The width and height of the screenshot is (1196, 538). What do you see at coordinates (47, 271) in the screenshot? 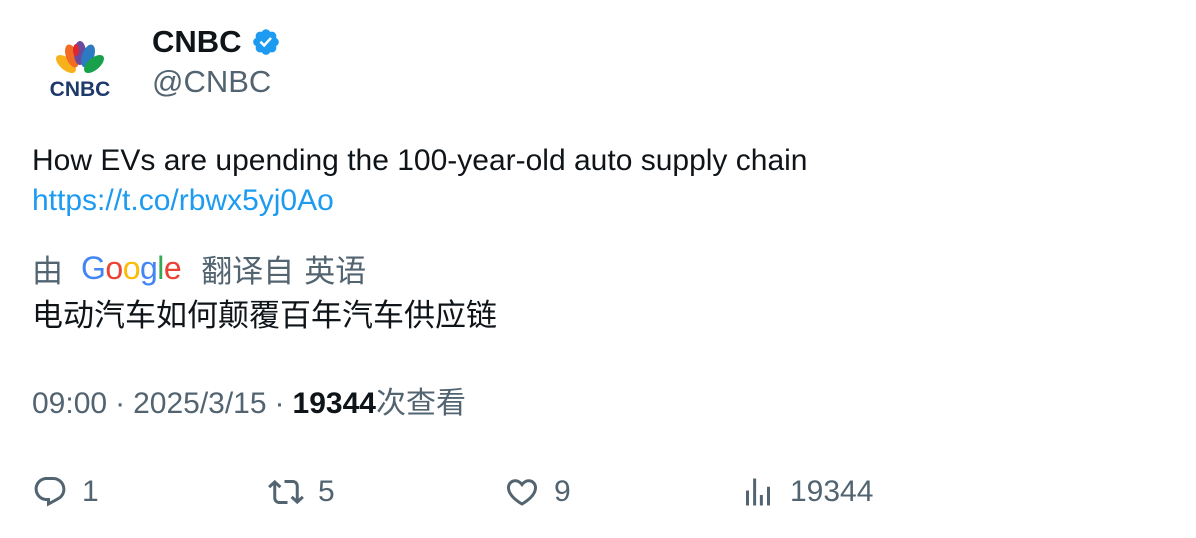
I see `translation-prefix: 由` at bounding box center [47, 271].